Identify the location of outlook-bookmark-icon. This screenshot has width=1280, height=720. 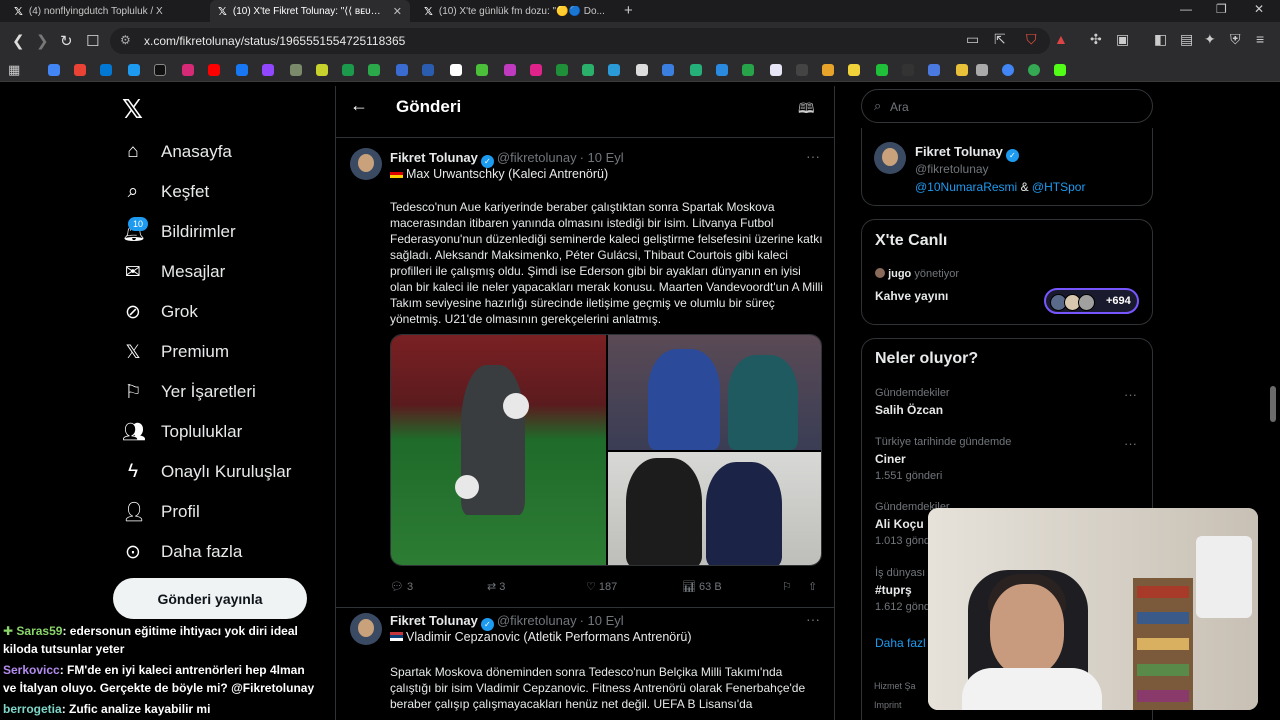
(106, 70).